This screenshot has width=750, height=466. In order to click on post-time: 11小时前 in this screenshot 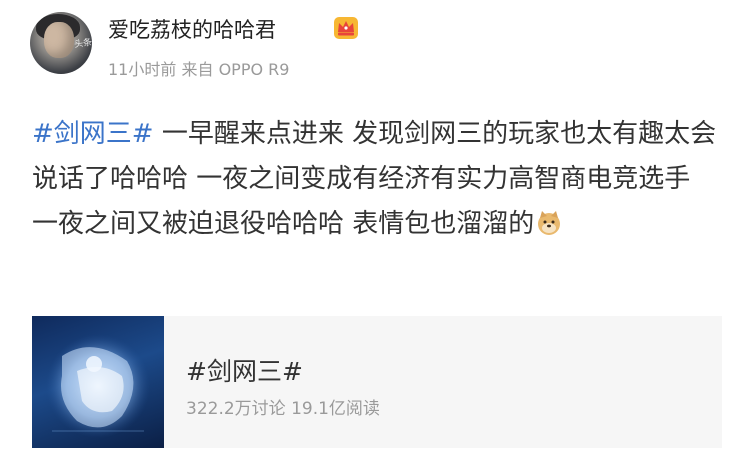, I will do `click(142, 69)`.